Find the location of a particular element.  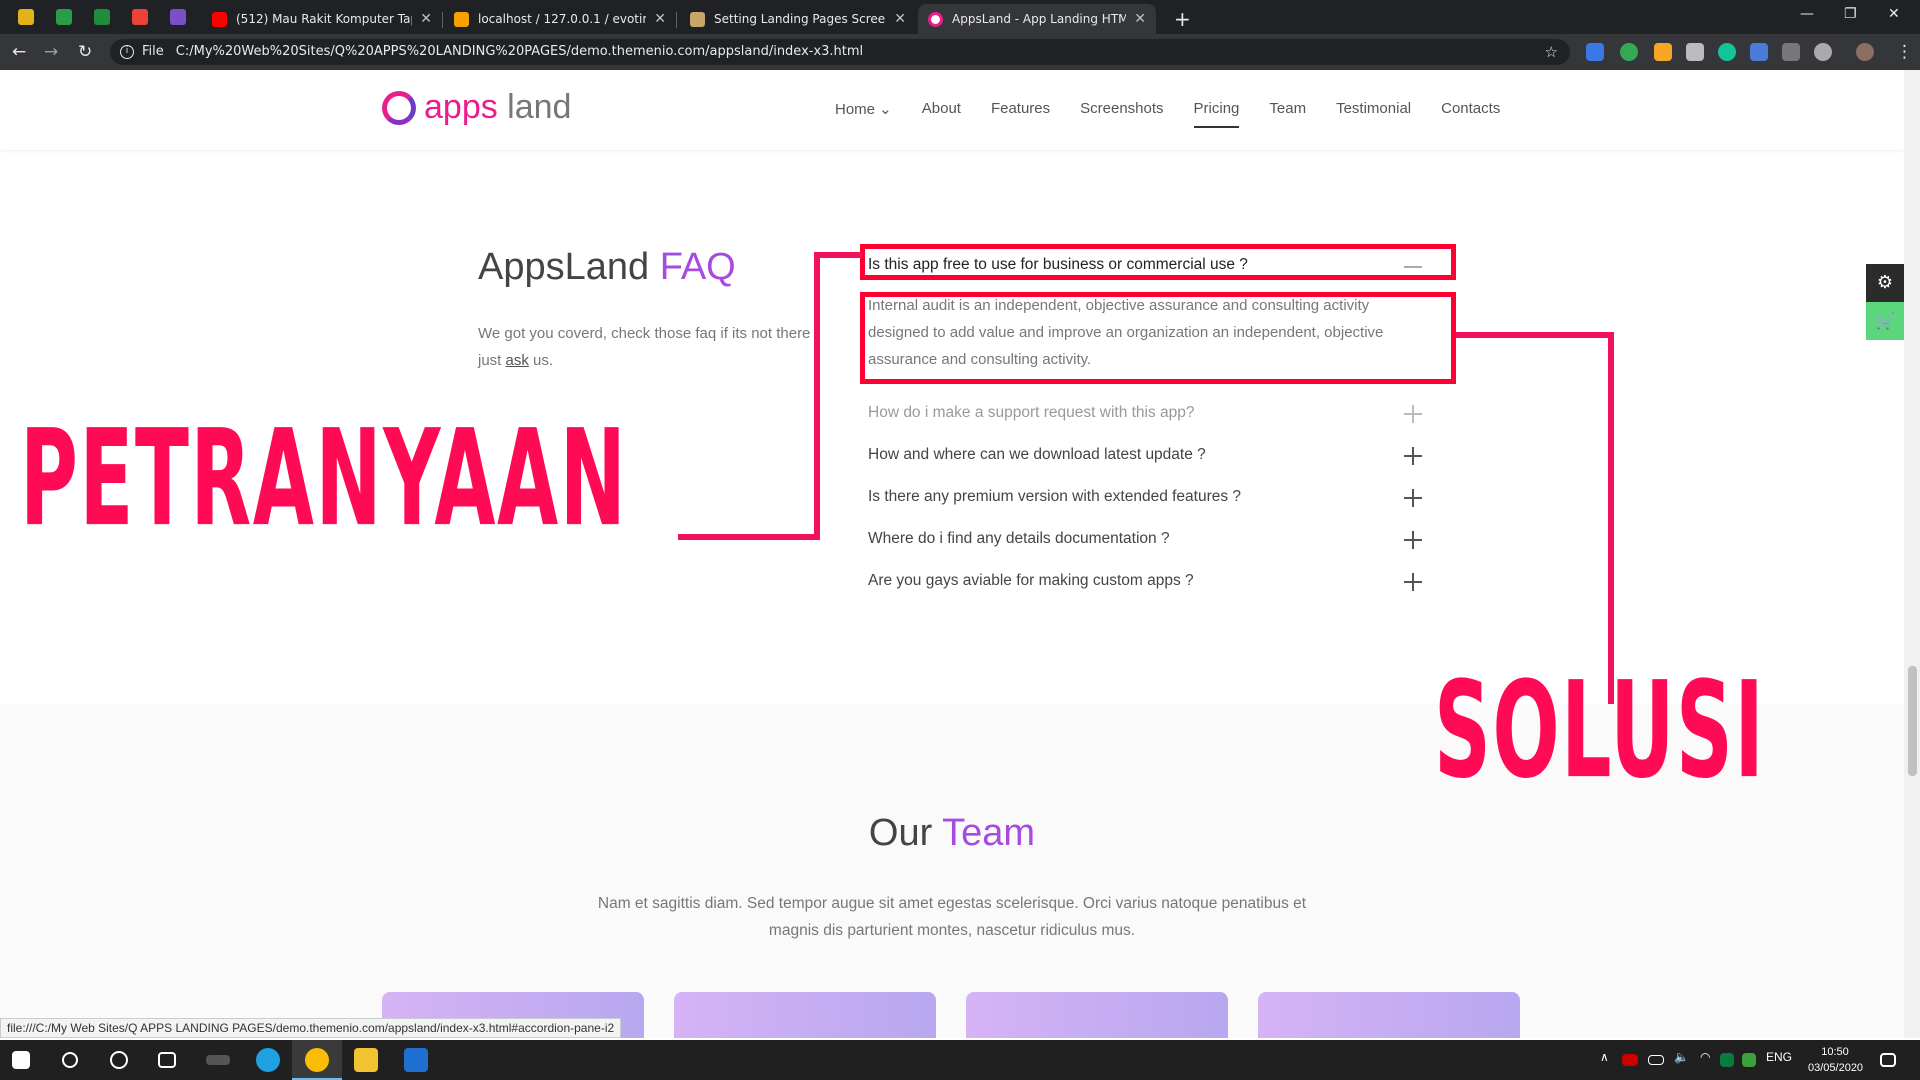

nav-home: Home ⌄ is located at coordinates (863, 109).